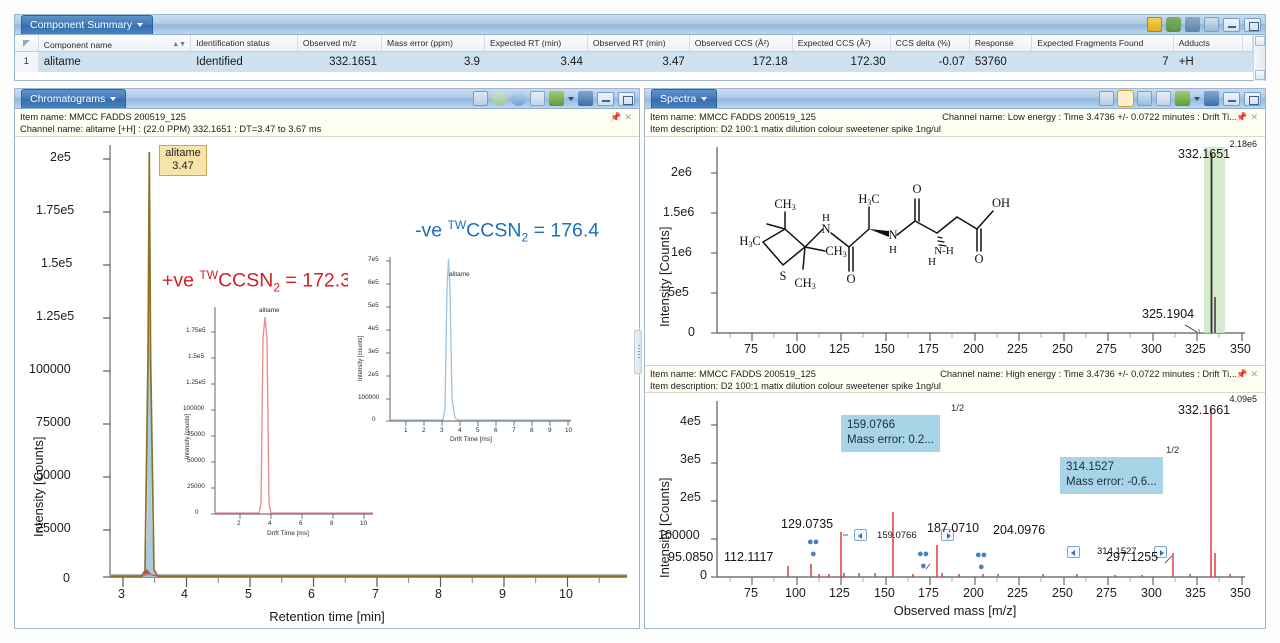 The height and width of the screenshot is (643, 1280). What do you see at coordinates (459, 274) in the screenshot?
I see `inset-negative-peak-label: alitame` at bounding box center [459, 274].